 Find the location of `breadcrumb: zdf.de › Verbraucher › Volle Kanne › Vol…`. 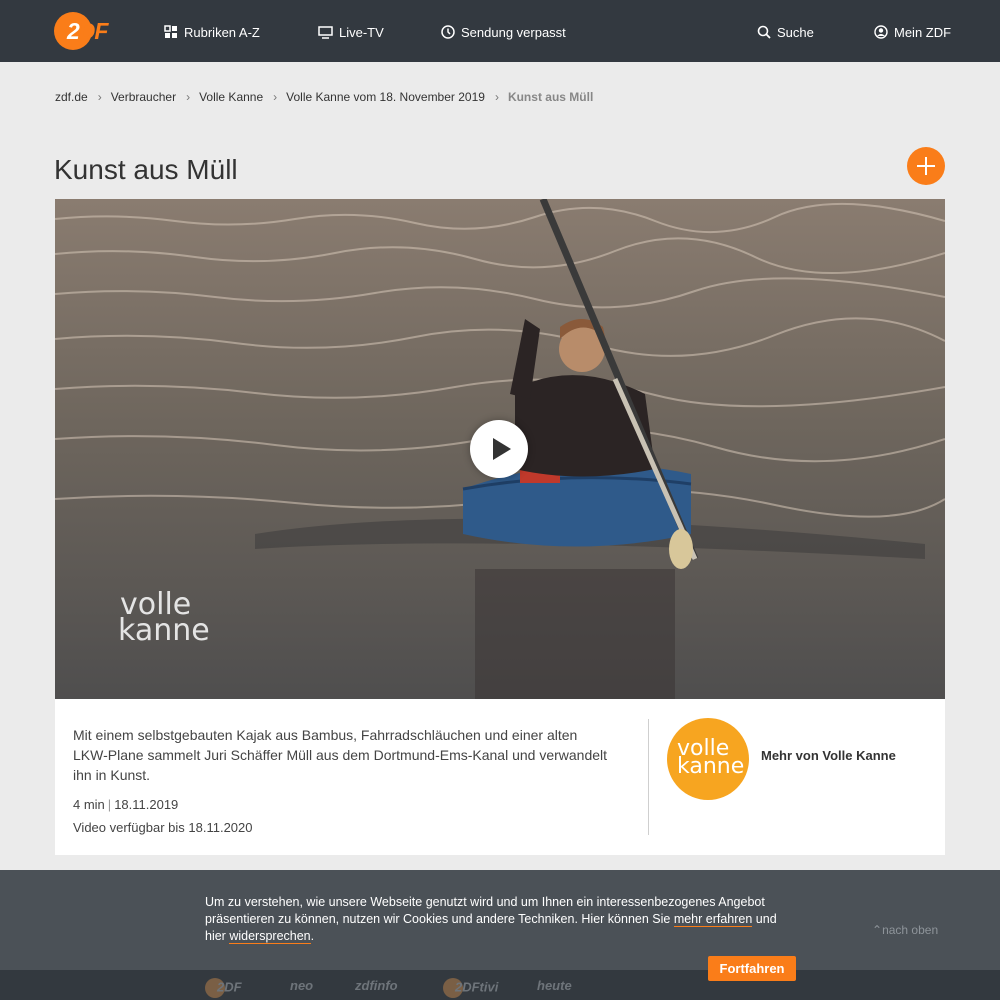

breadcrumb: zdf.de › Verbraucher › Volle Kanne › Vol… is located at coordinates (324, 97).